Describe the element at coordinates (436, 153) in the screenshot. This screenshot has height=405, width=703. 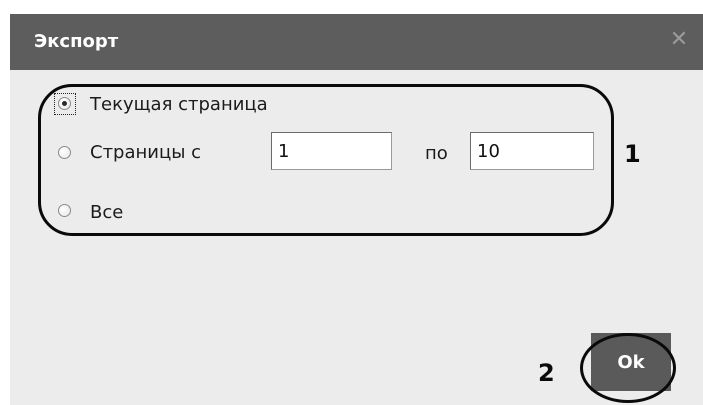
I see `pages-to-label: по` at that location.